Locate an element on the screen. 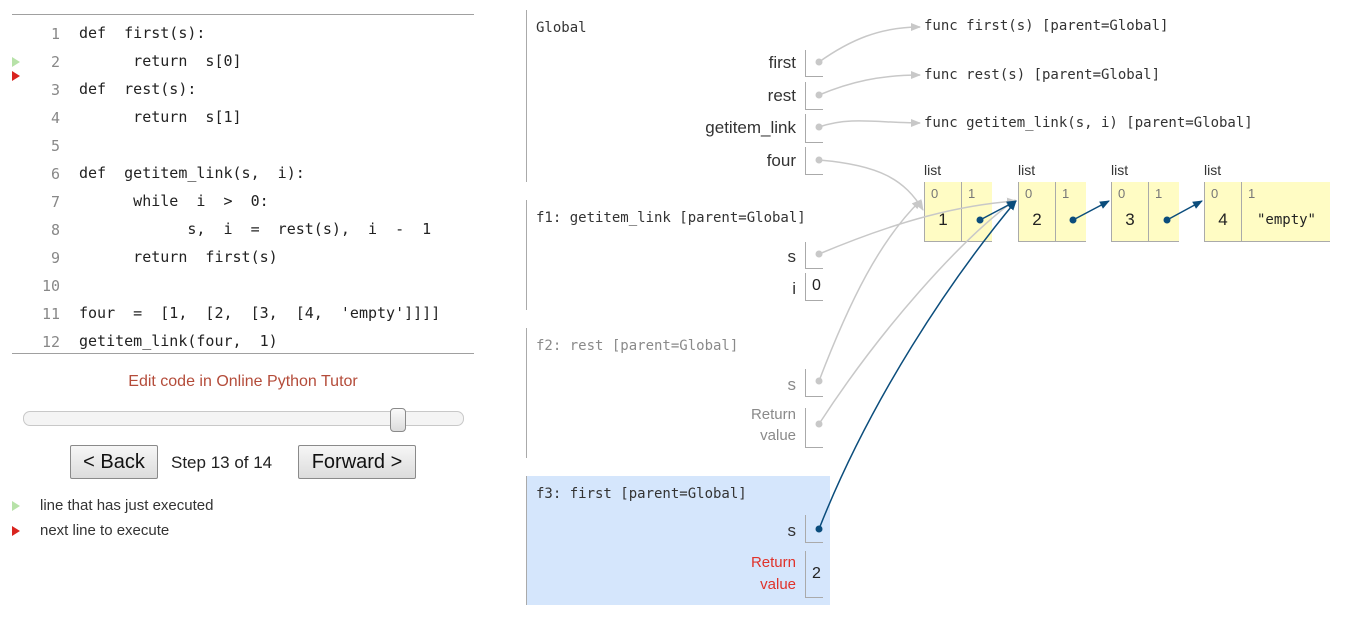 The height and width of the screenshot is (642, 1352). pointer-f3-s is located at coordinates (916, 366).